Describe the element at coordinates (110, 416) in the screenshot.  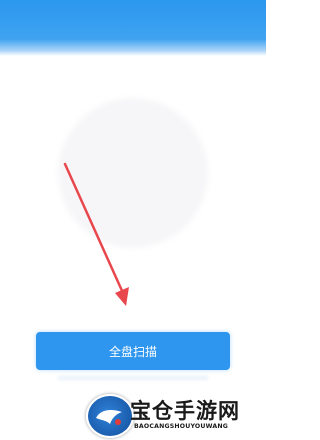
I see `watermark-logo` at that location.